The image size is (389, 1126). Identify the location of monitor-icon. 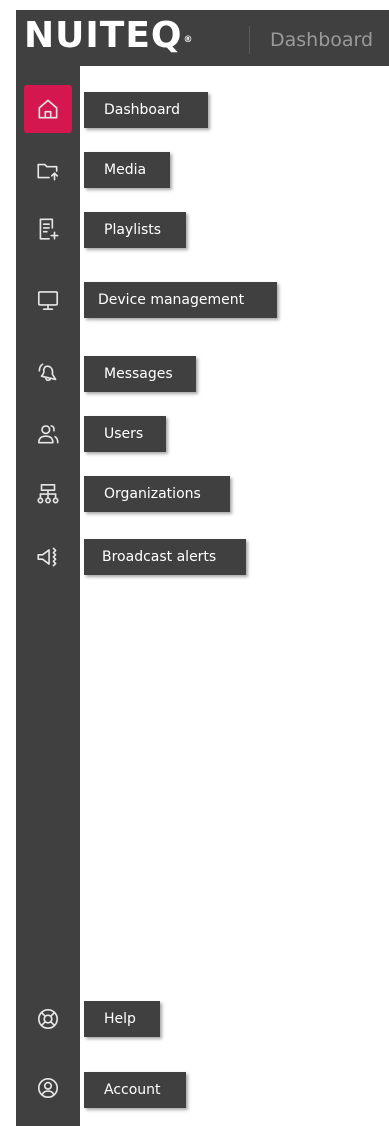
(48, 301).